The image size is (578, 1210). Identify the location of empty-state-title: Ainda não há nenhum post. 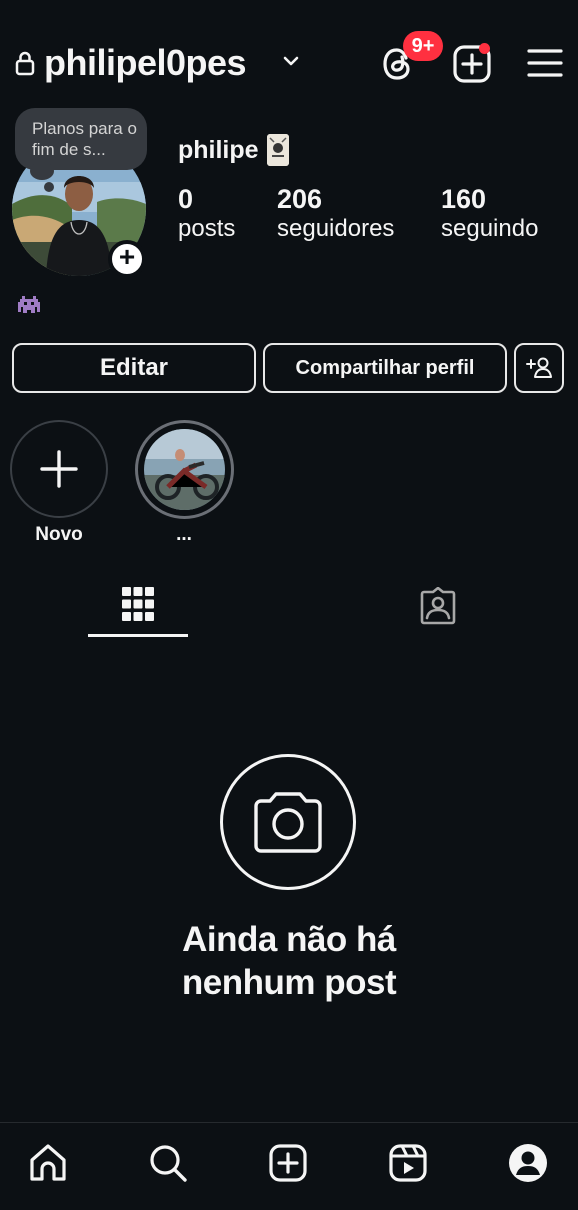
(289, 961).